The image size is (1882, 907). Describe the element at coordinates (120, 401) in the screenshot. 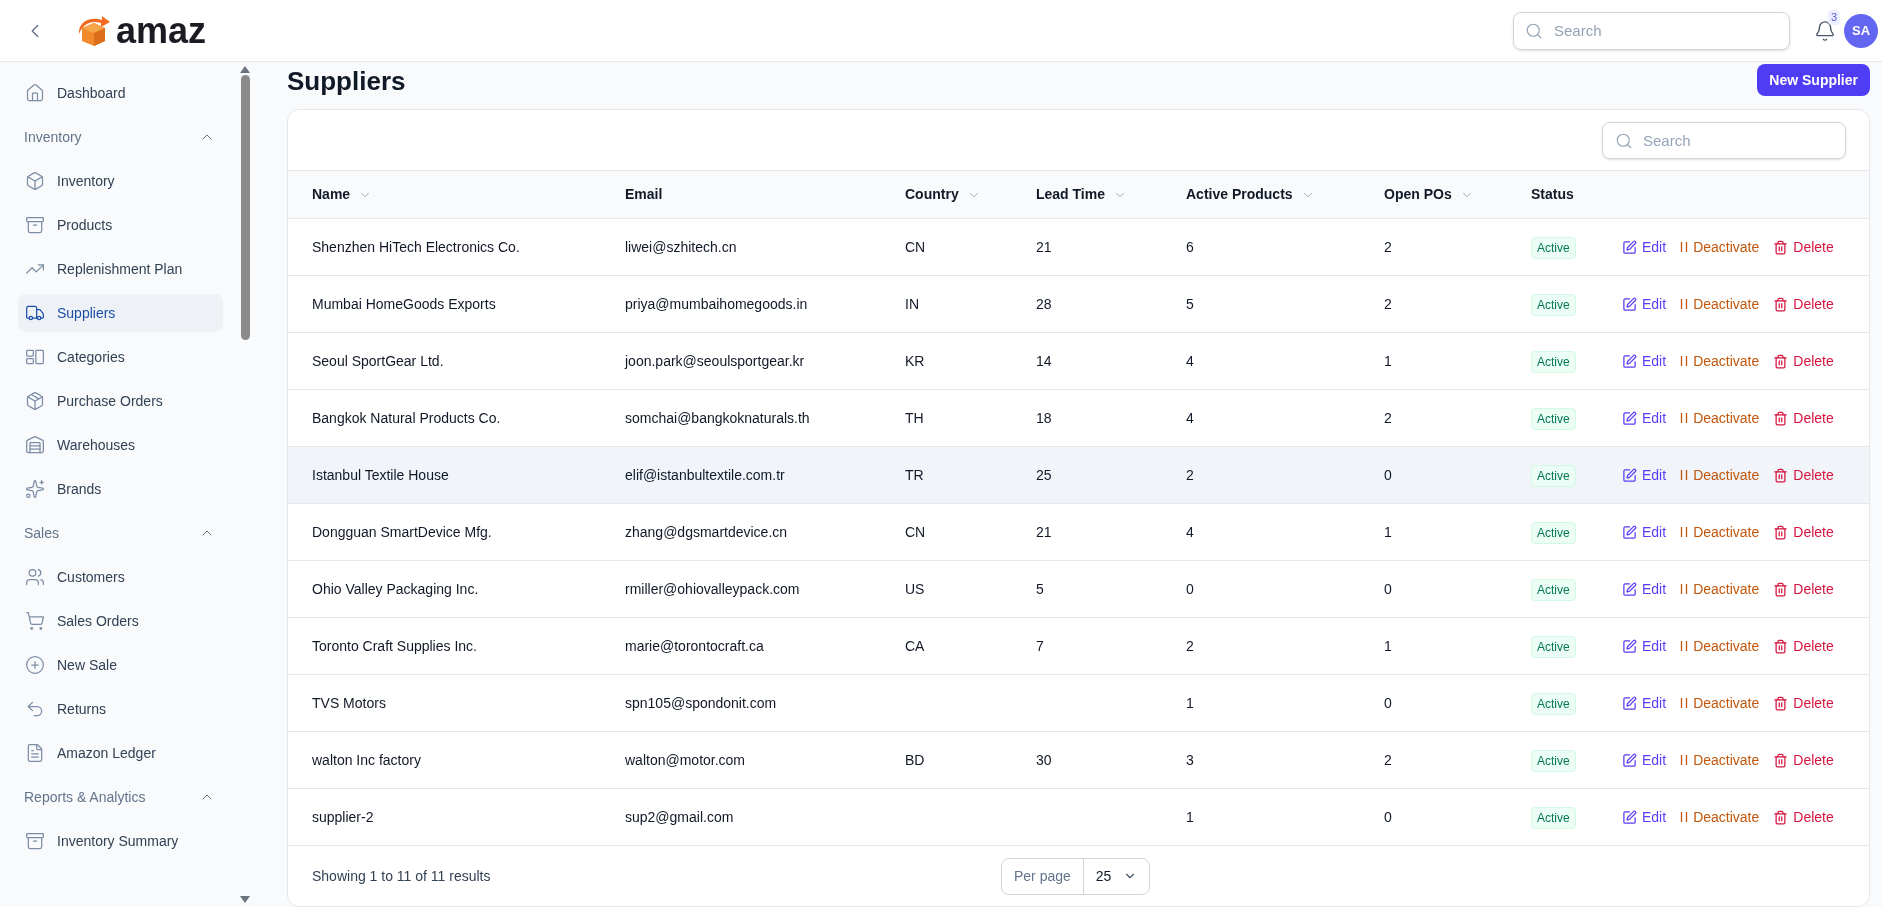

I see `sidebar-item: Purchase Orders` at that location.